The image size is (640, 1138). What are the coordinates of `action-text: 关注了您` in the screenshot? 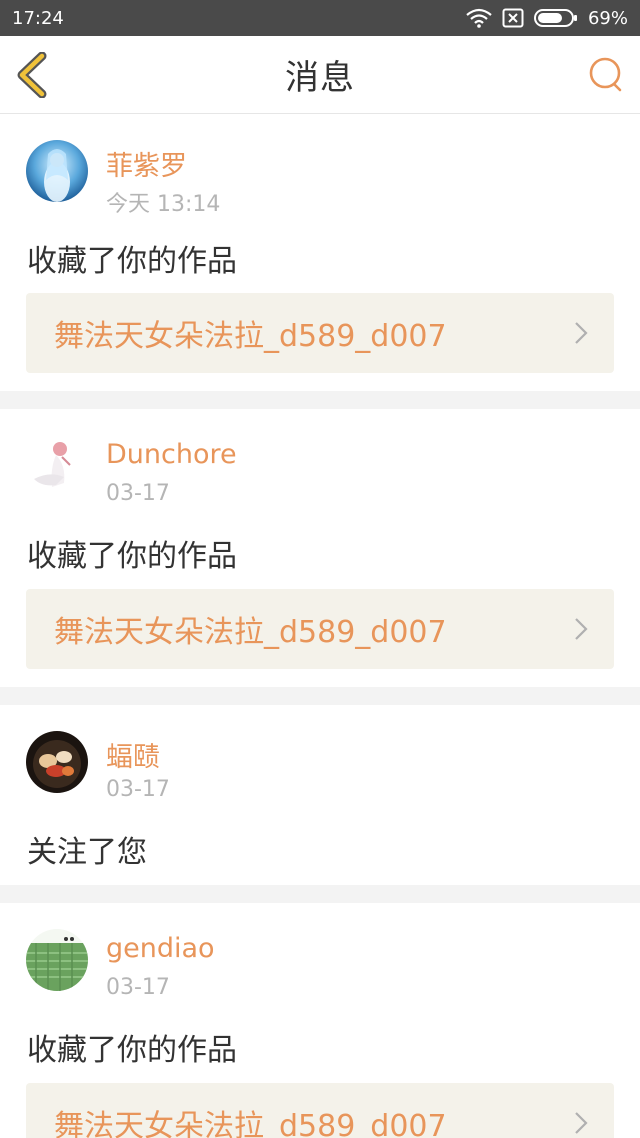 It's located at (87, 852).